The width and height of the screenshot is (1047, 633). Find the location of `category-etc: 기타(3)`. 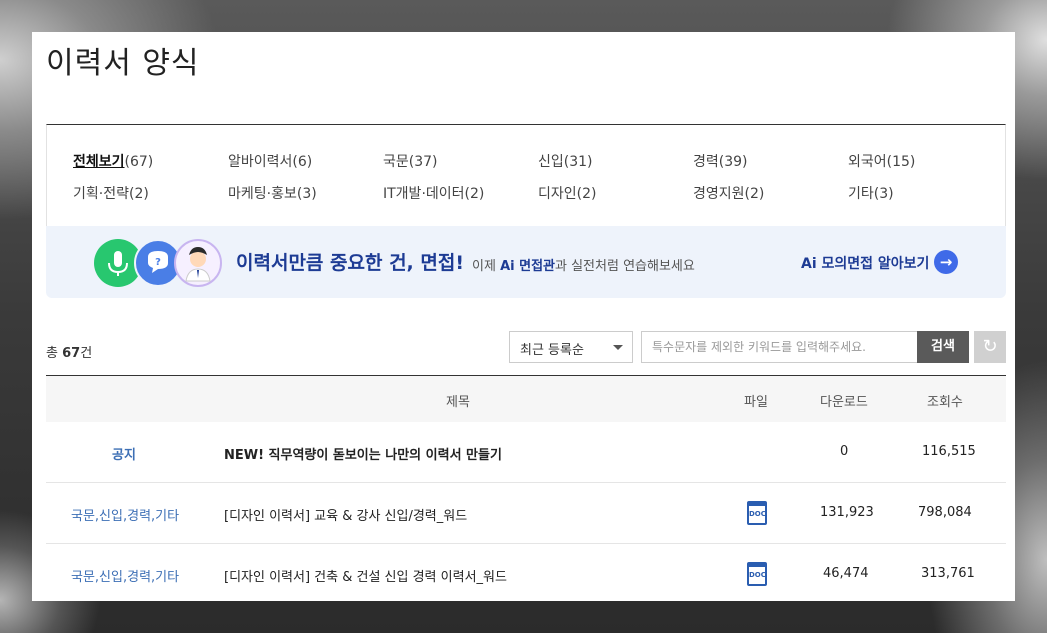

category-etc: 기타(3) is located at coordinates (871, 193).